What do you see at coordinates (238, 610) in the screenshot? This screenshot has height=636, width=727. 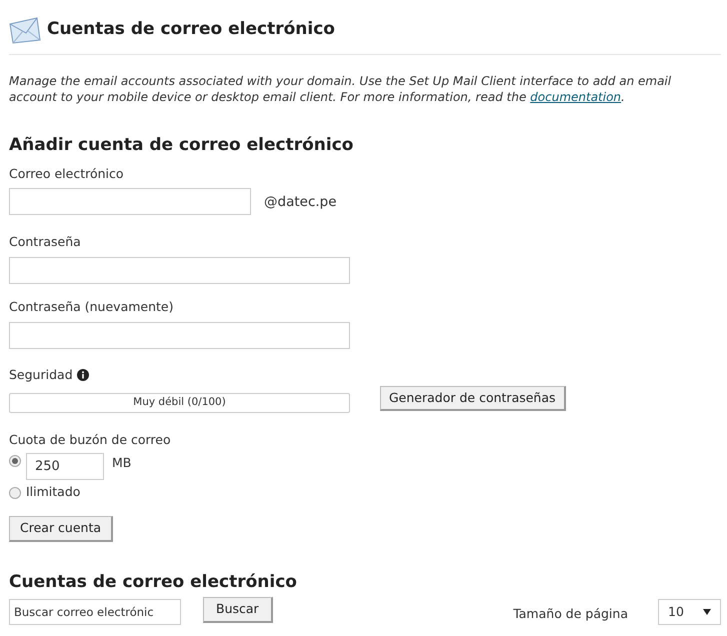 I see `search-button: Buscar` at bounding box center [238, 610].